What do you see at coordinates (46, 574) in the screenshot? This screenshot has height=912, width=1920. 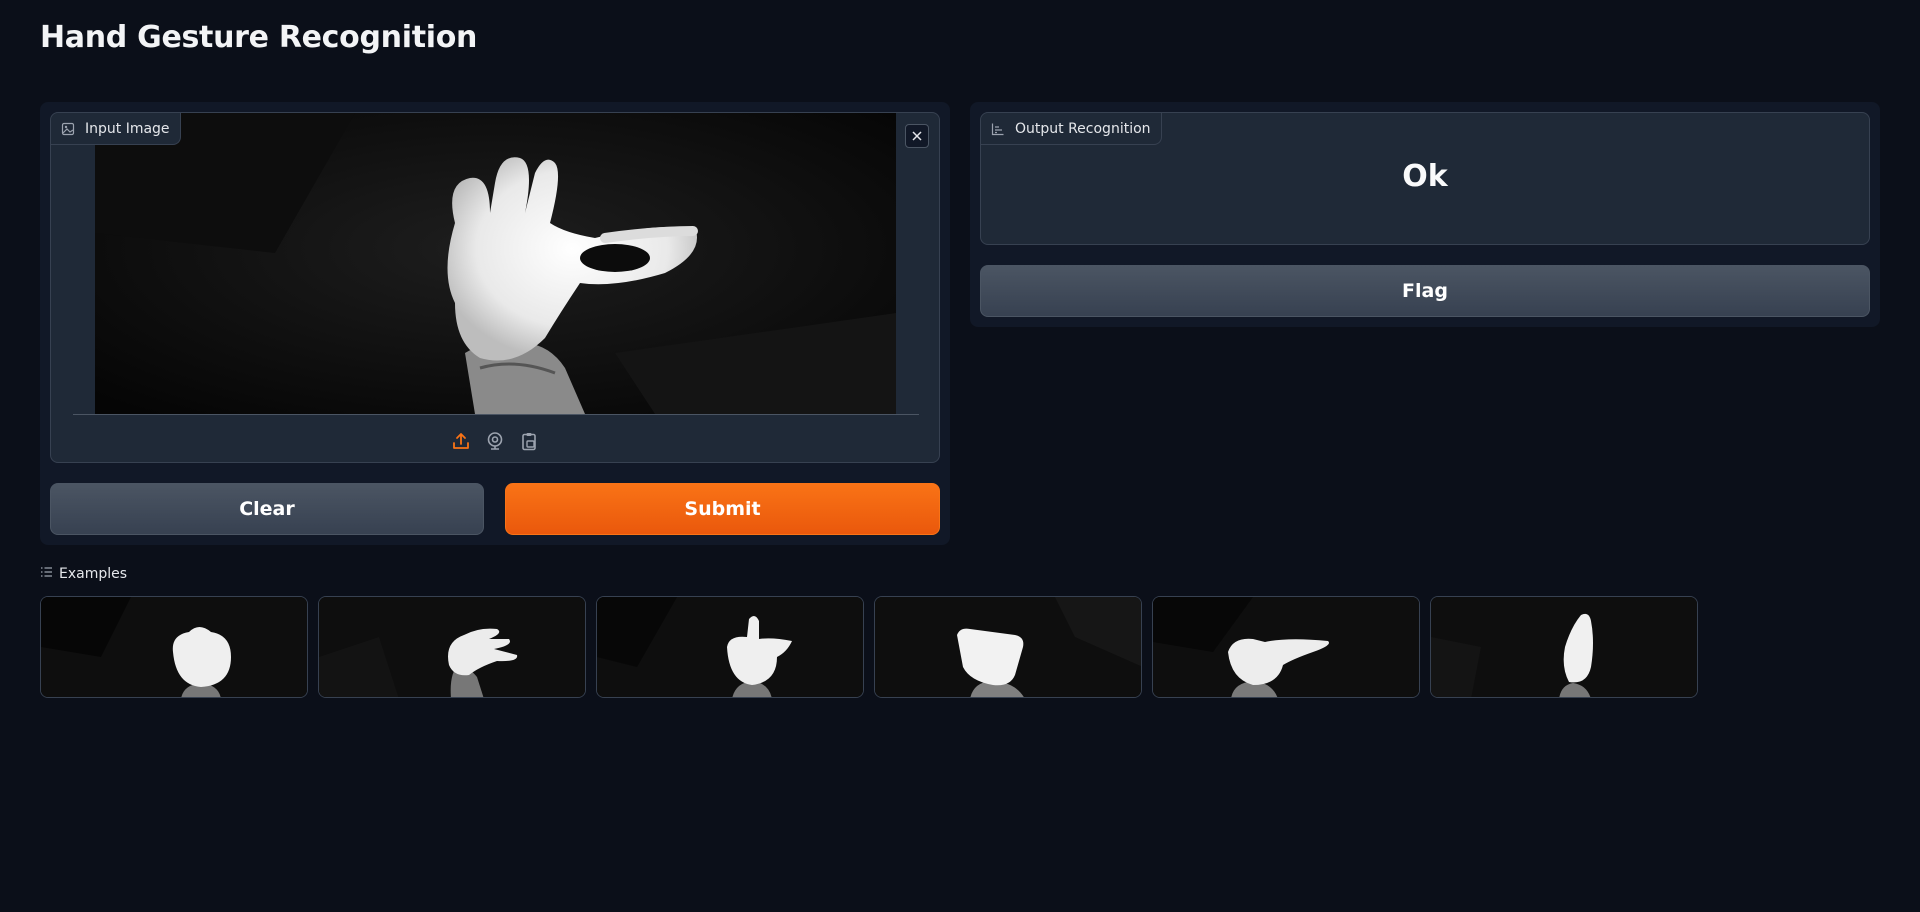 I see `list-icon` at bounding box center [46, 574].